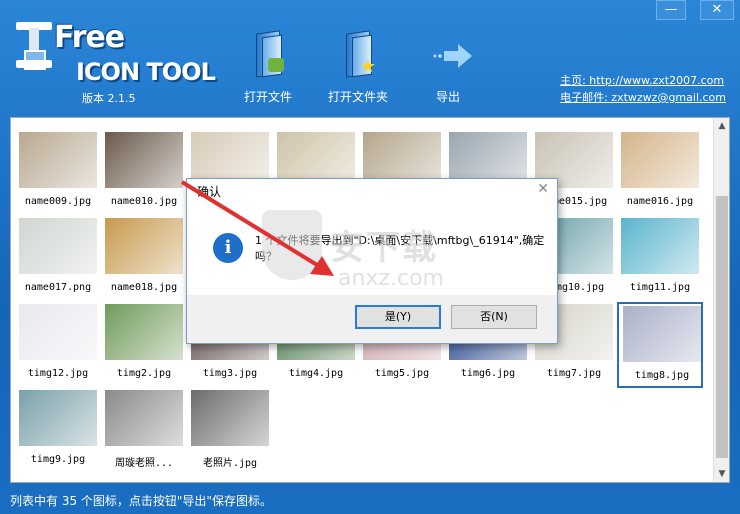 This screenshot has width=740, height=514. Describe the element at coordinates (58, 287) in the screenshot. I see `file-name: name017.png` at that location.